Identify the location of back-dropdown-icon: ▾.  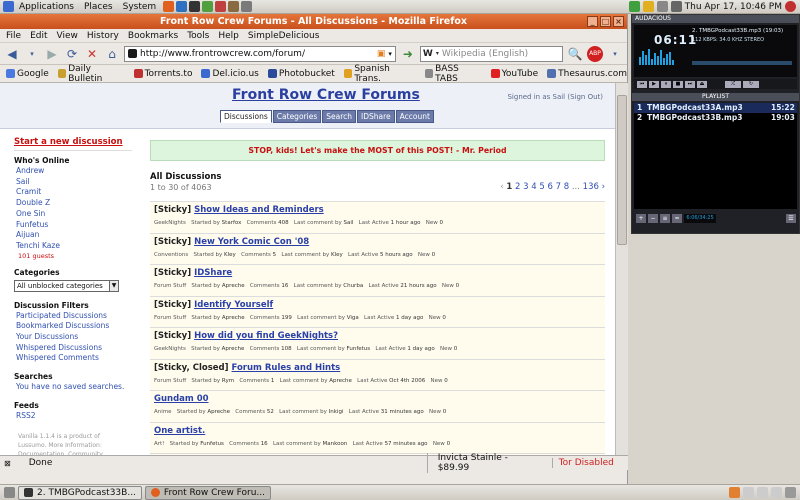
(32, 54).